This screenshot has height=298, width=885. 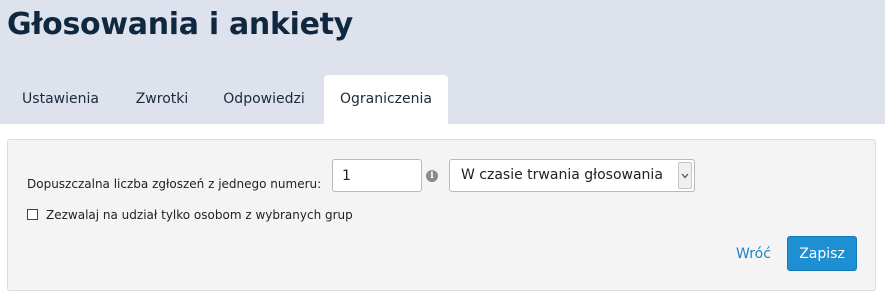 I want to click on limit-period-value: W czasie trwania głosowania, so click(x=562, y=175).